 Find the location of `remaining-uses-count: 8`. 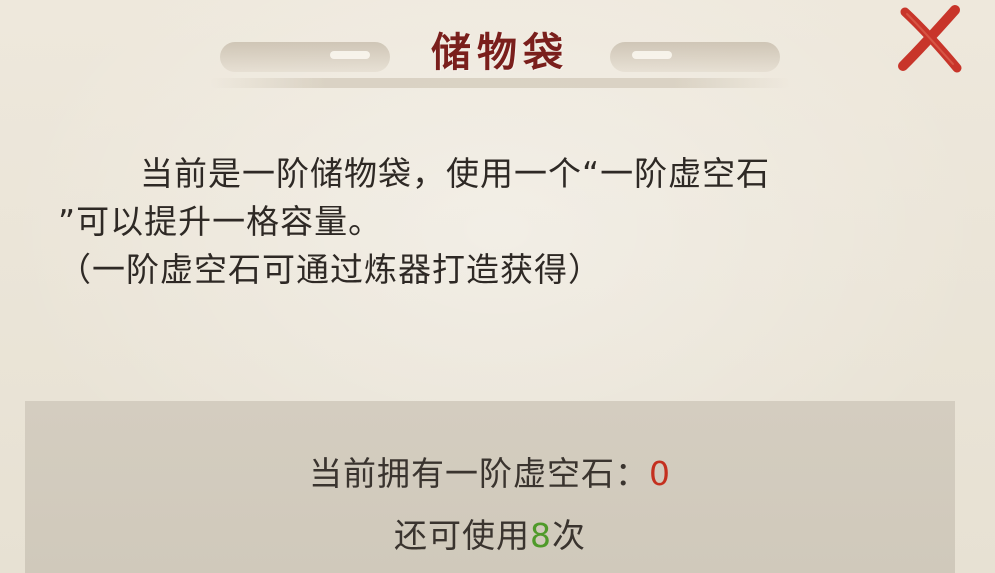

remaining-uses-count: 8 is located at coordinates (541, 535).